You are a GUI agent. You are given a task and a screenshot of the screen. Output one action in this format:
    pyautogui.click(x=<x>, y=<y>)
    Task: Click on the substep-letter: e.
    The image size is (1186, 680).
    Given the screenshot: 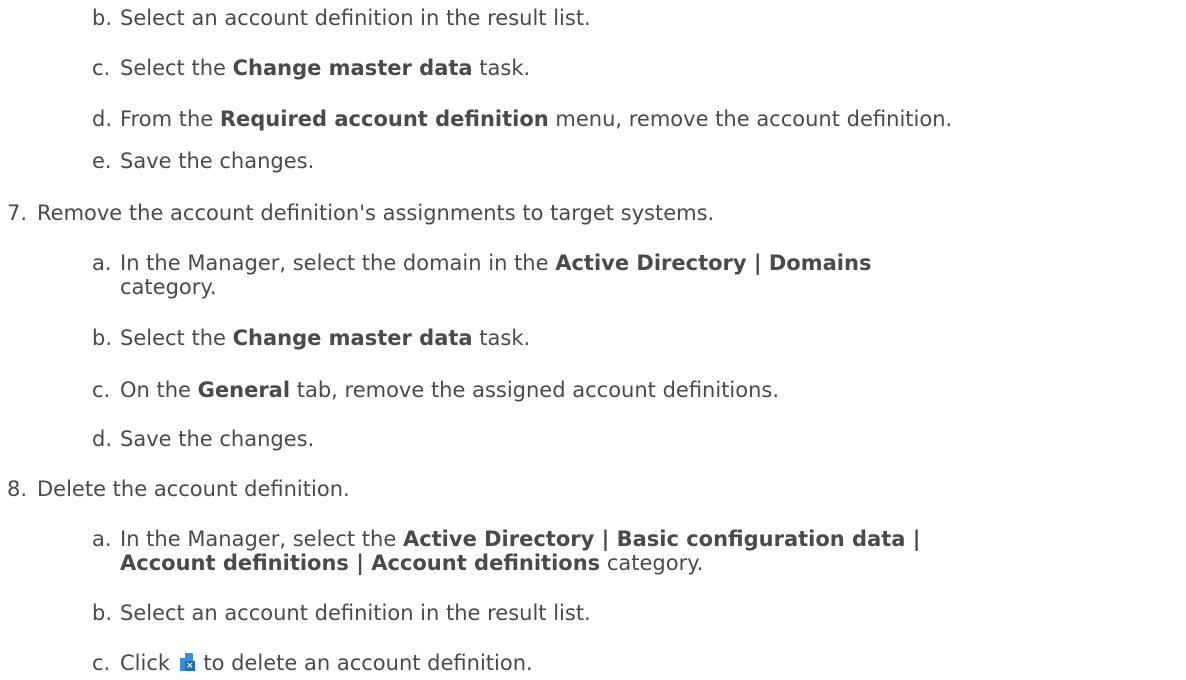 What is the action you would take?
    pyautogui.click(x=102, y=161)
    